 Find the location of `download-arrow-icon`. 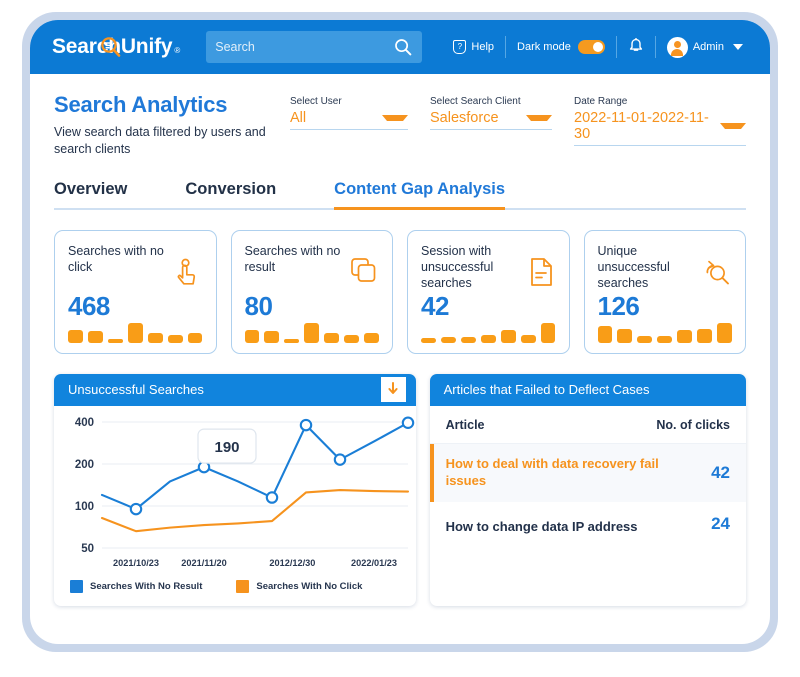

download-arrow-icon is located at coordinates (393, 390).